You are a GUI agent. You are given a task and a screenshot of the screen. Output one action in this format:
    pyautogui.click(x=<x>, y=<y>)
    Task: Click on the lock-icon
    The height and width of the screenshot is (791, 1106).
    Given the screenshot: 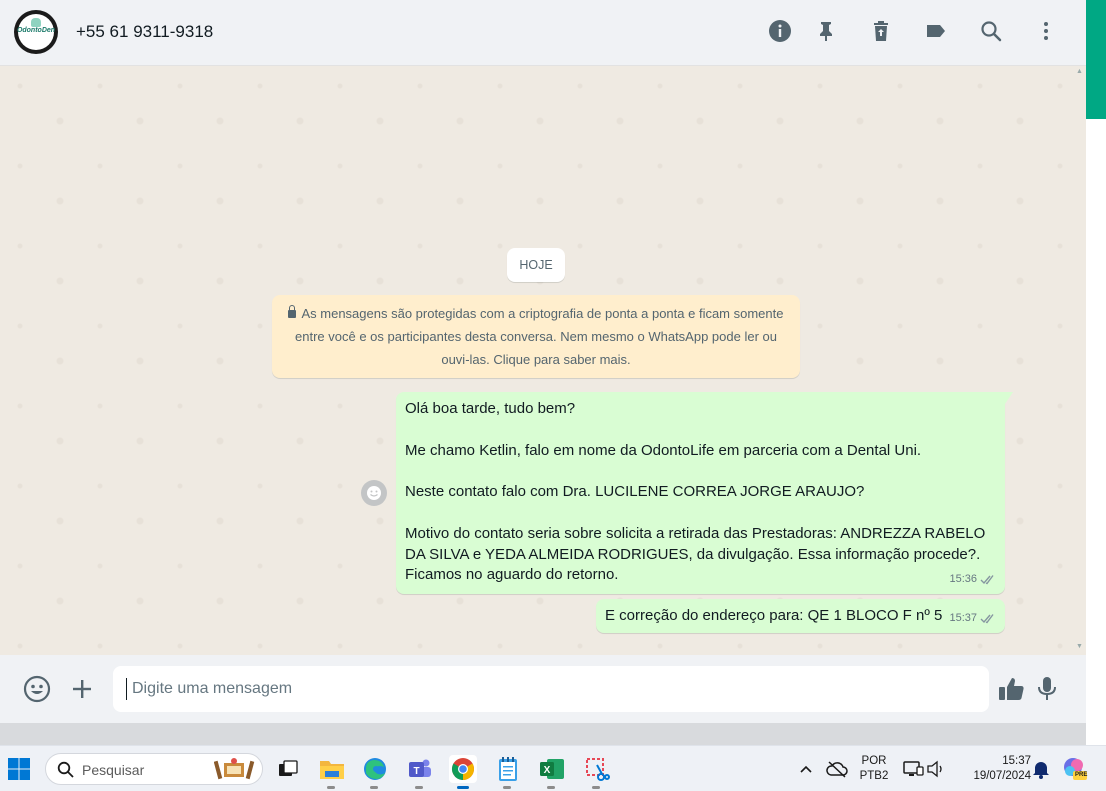 What is the action you would take?
    pyautogui.click(x=292, y=311)
    